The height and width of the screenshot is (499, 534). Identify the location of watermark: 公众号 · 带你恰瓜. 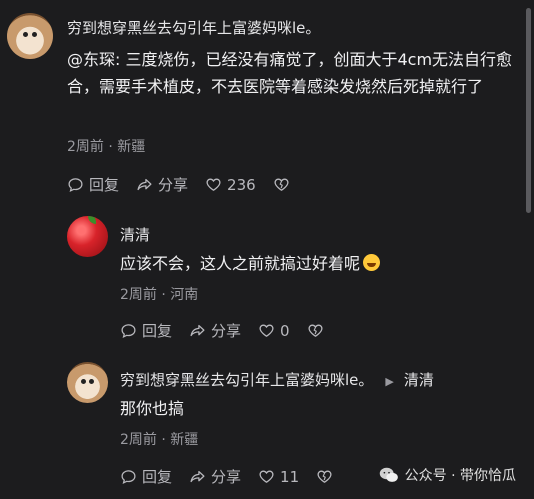
(447, 475).